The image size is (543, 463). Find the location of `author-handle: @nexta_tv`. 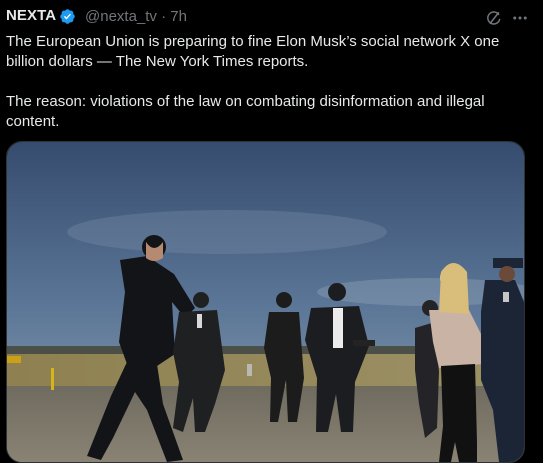

author-handle: @nexta_tv is located at coordinates (121, 16).